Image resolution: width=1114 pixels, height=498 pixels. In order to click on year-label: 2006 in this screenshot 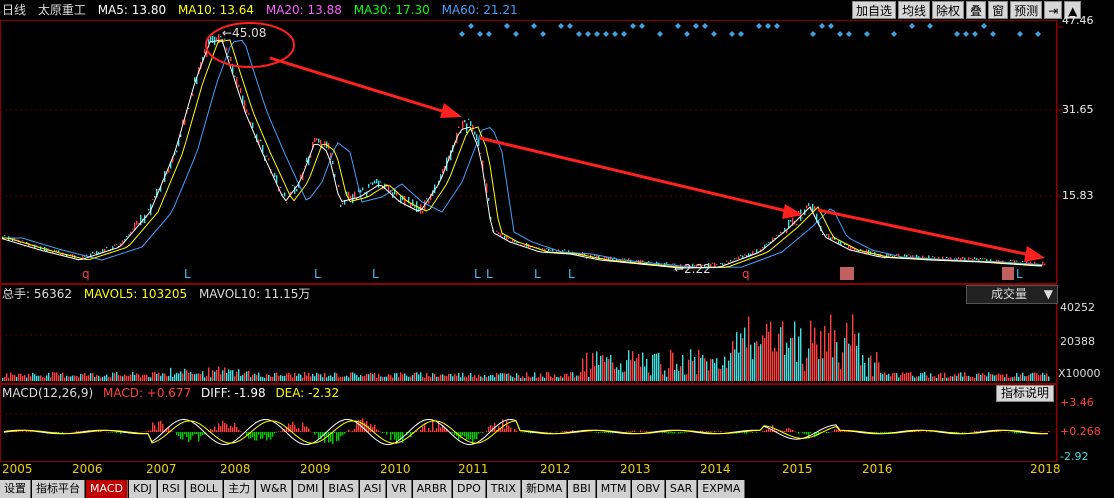, I will do `click(87, 469)`.